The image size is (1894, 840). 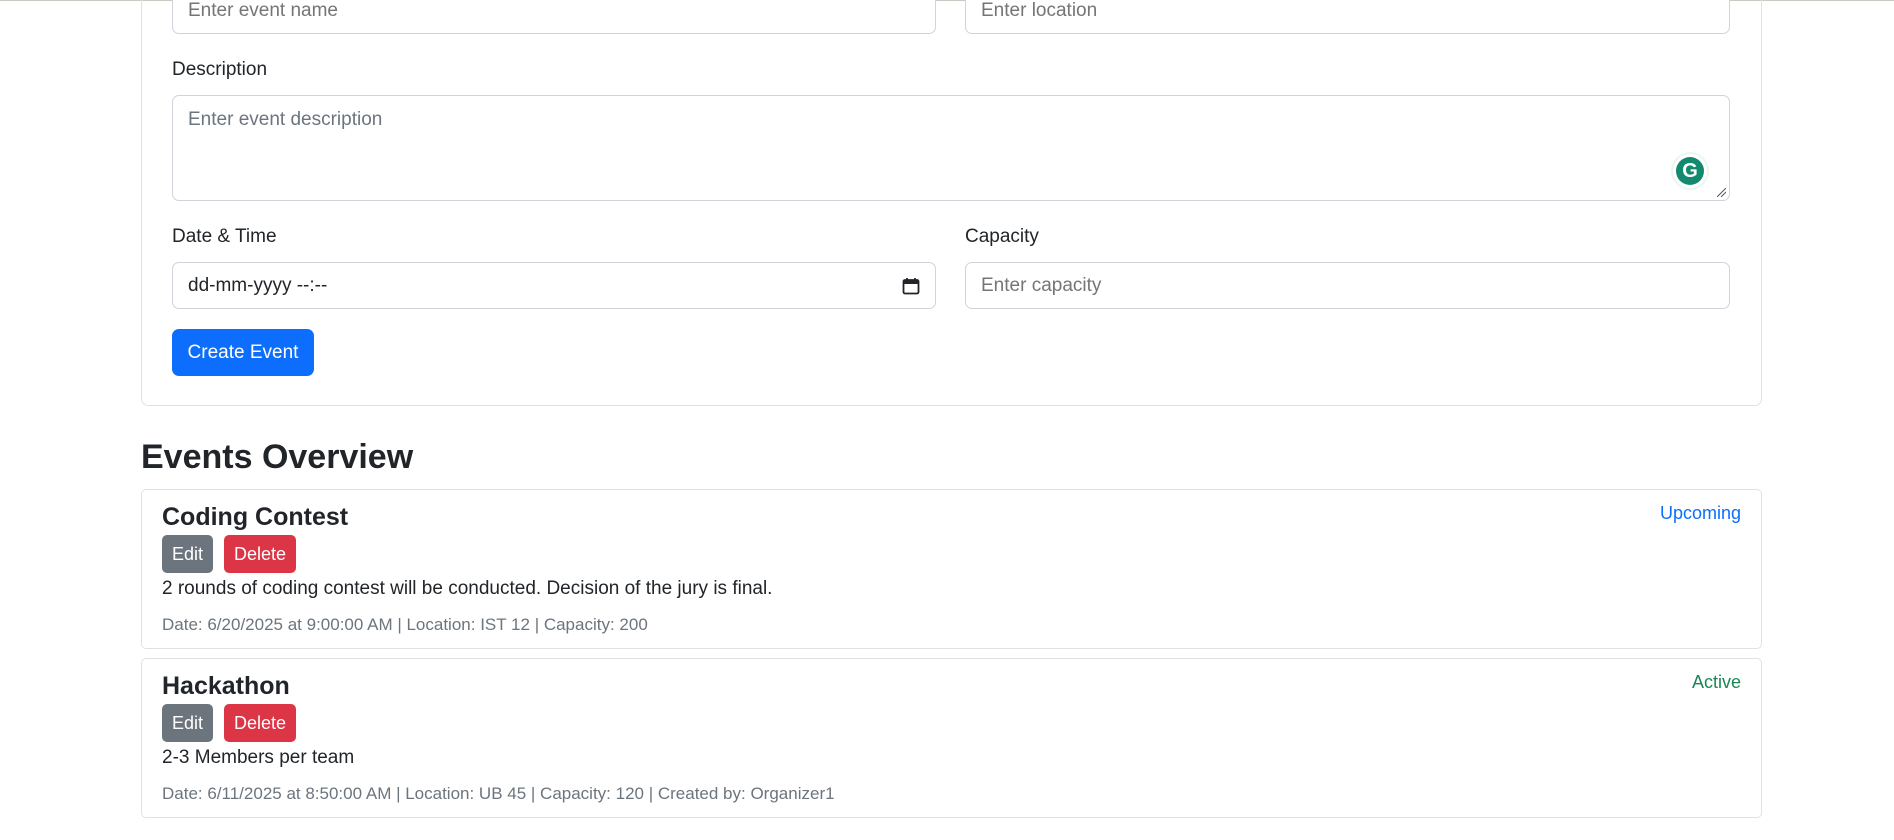 I want to click on resize-handle-icon, so click(x=1721, y=192).